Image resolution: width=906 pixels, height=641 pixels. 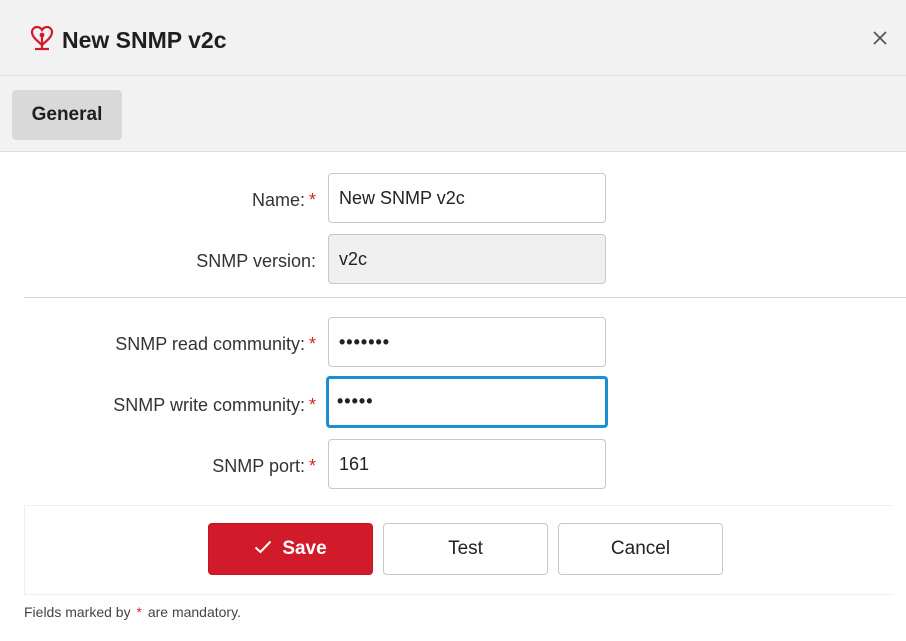 What do you see at coordinates (453, 38) in the screenshot?
I see `dialog-title-bar: New SNMP v2c` at bounding box center [453, 38].